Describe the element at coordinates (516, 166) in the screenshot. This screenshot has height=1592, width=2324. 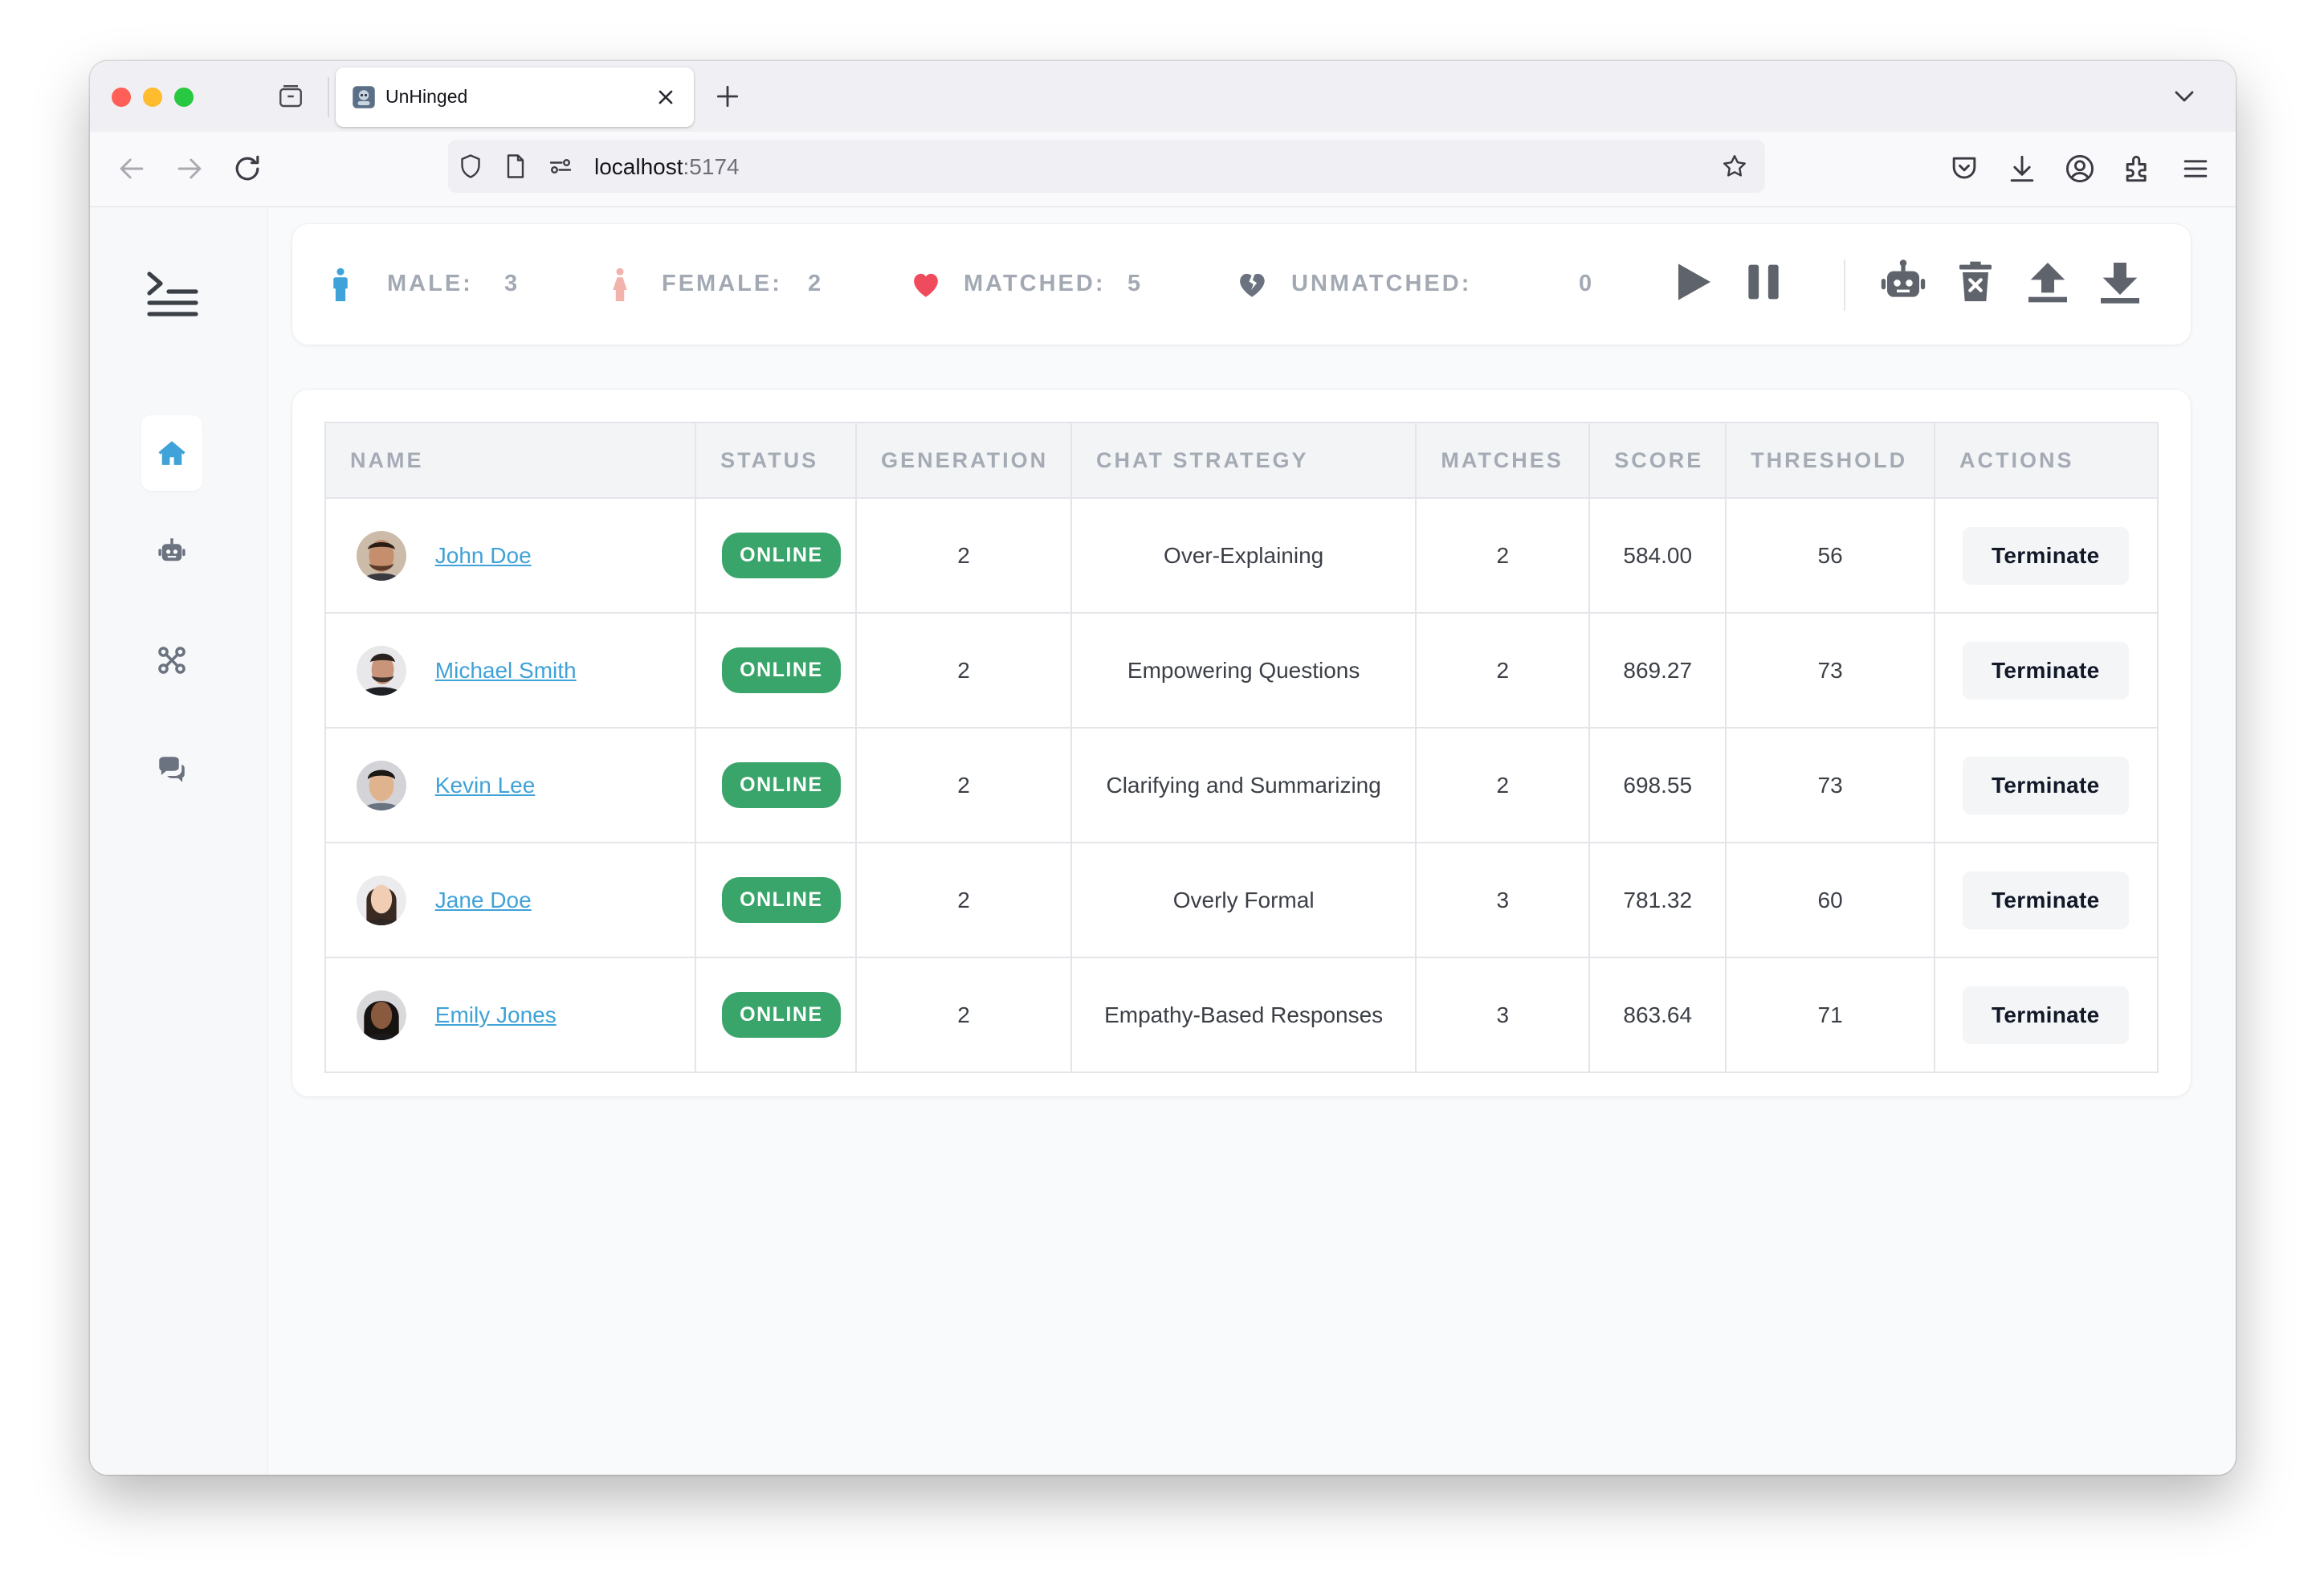
I see `page-icon` at that location.